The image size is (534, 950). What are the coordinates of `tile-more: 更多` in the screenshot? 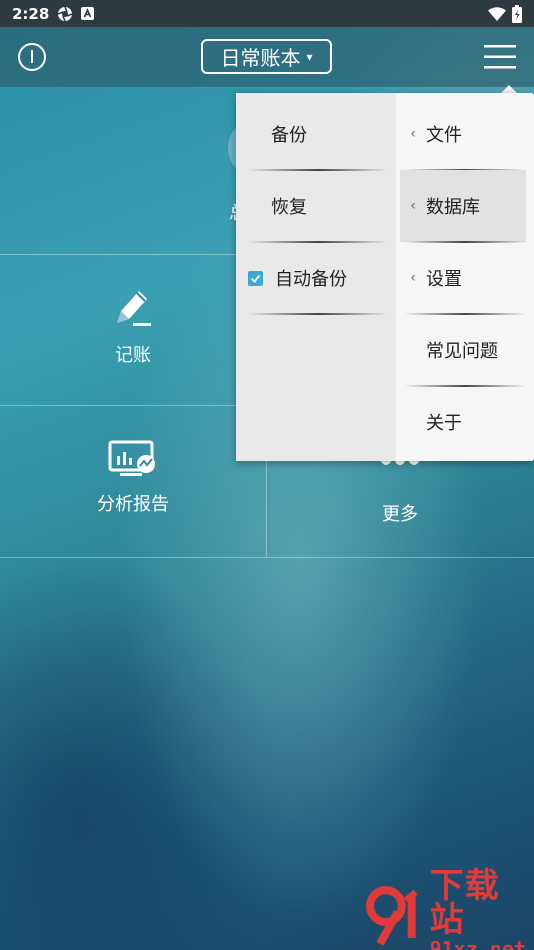 It's located at (400, 488).